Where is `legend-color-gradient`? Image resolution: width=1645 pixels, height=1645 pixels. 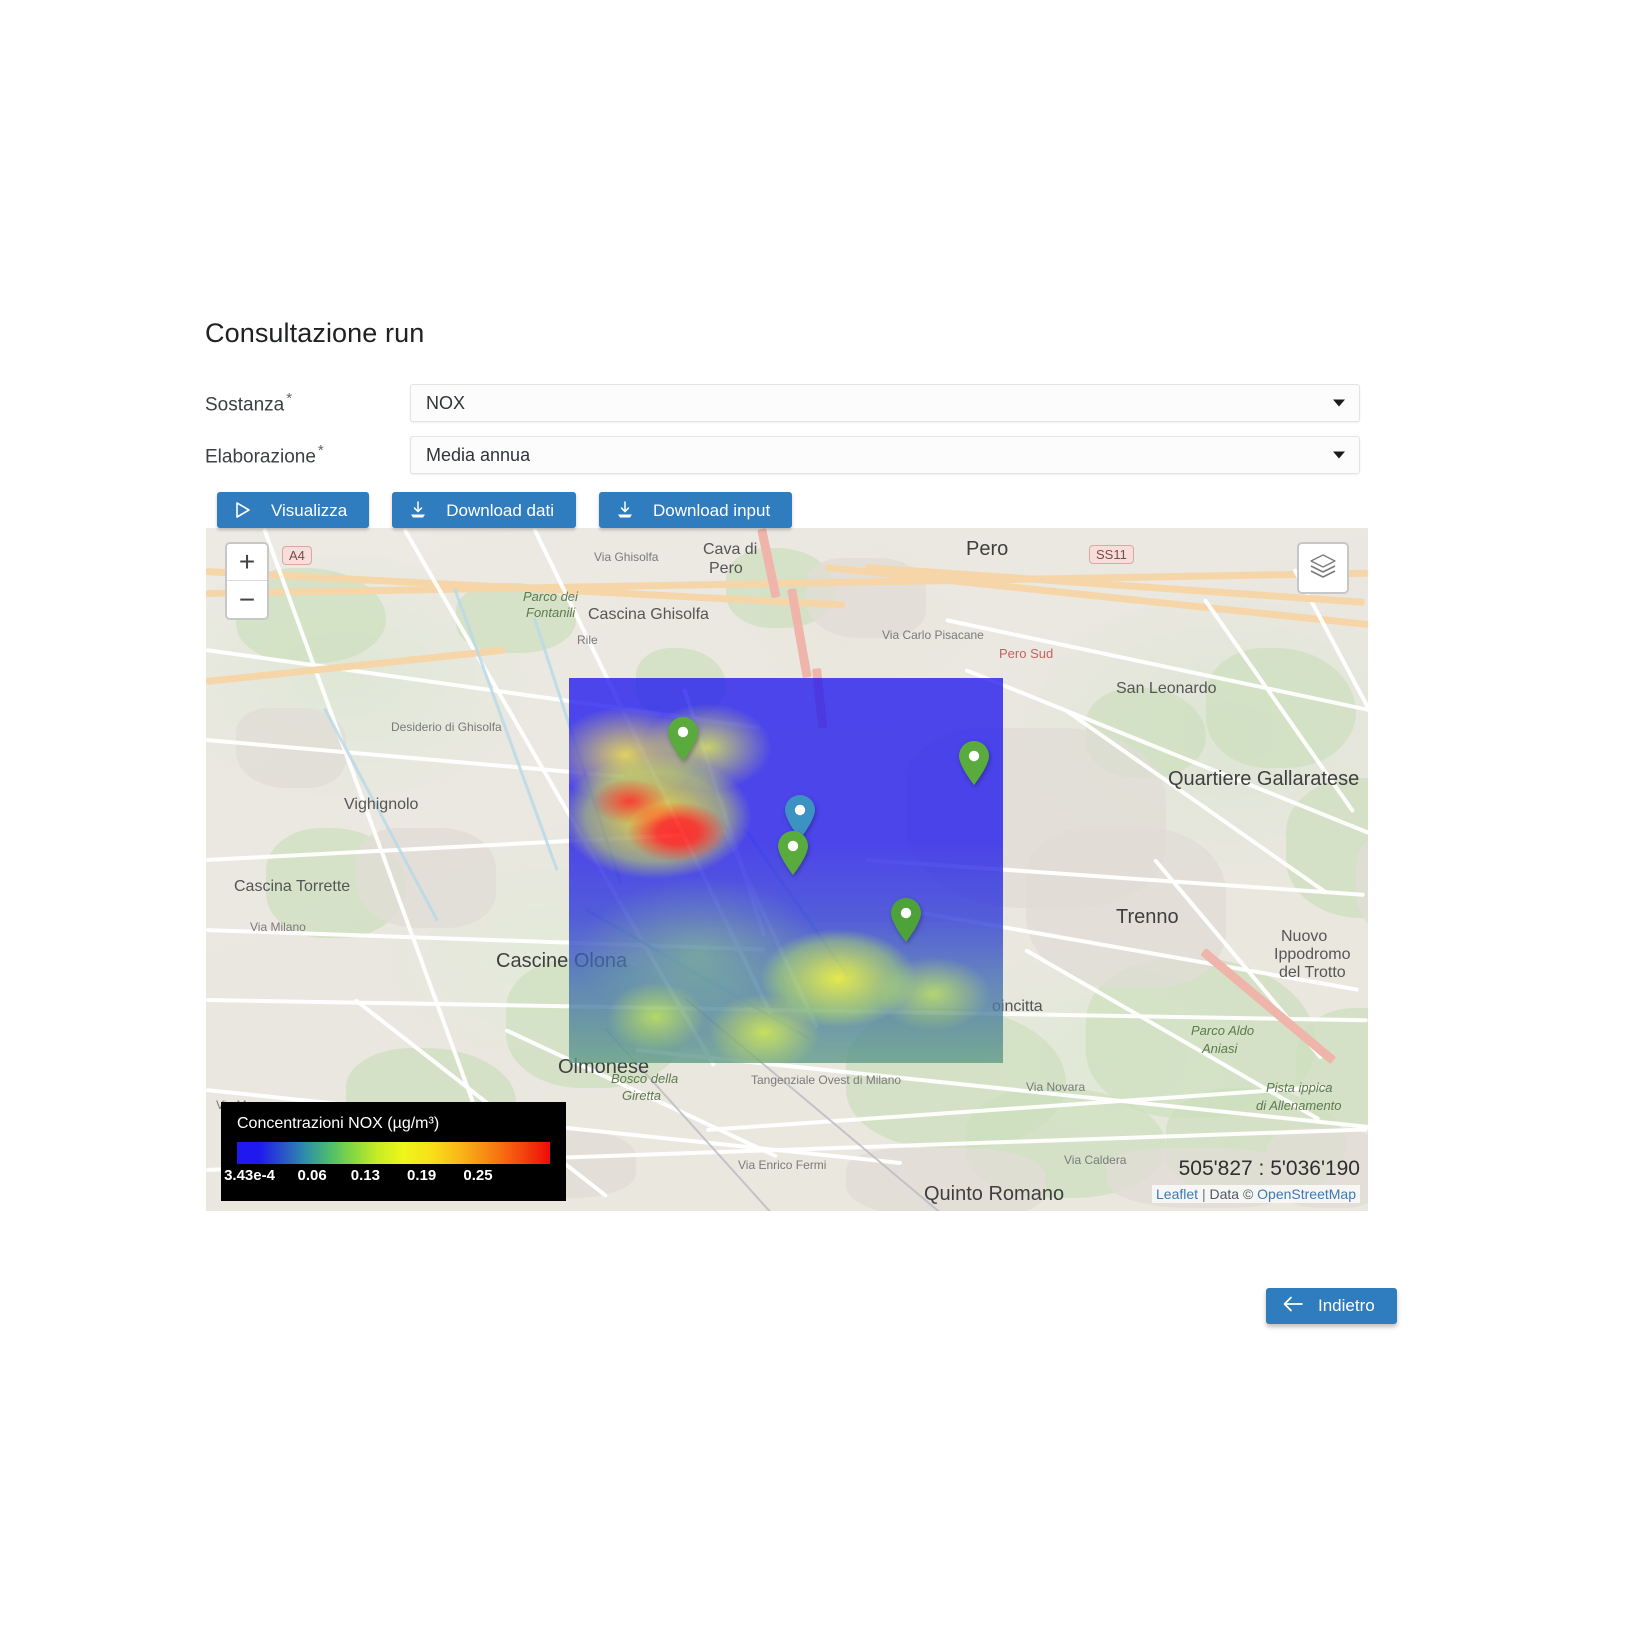
legend-color-gradient is located at coordinates (393, 1153).